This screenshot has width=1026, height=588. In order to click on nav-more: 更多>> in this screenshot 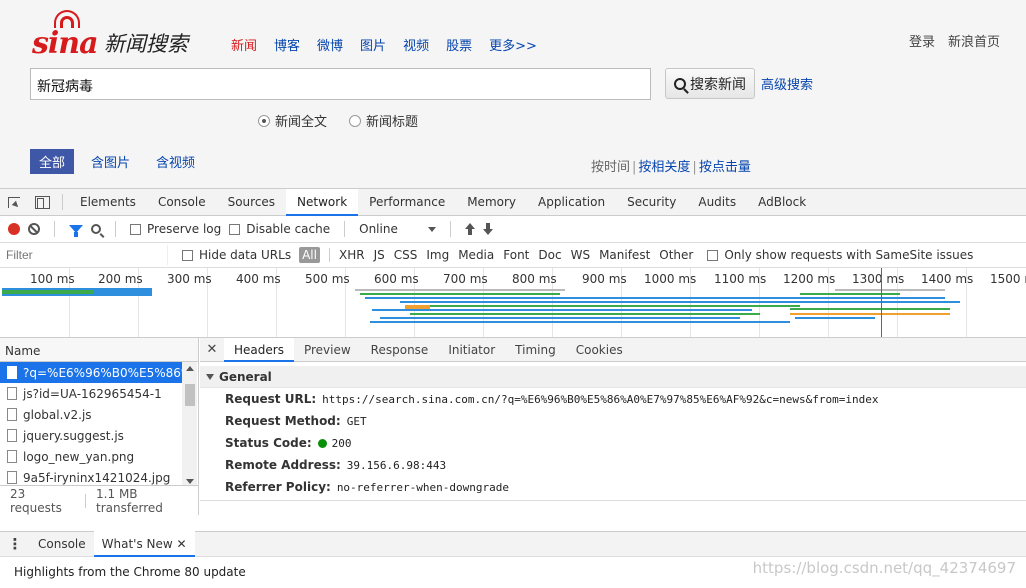, I will do `click(513, 44)`.